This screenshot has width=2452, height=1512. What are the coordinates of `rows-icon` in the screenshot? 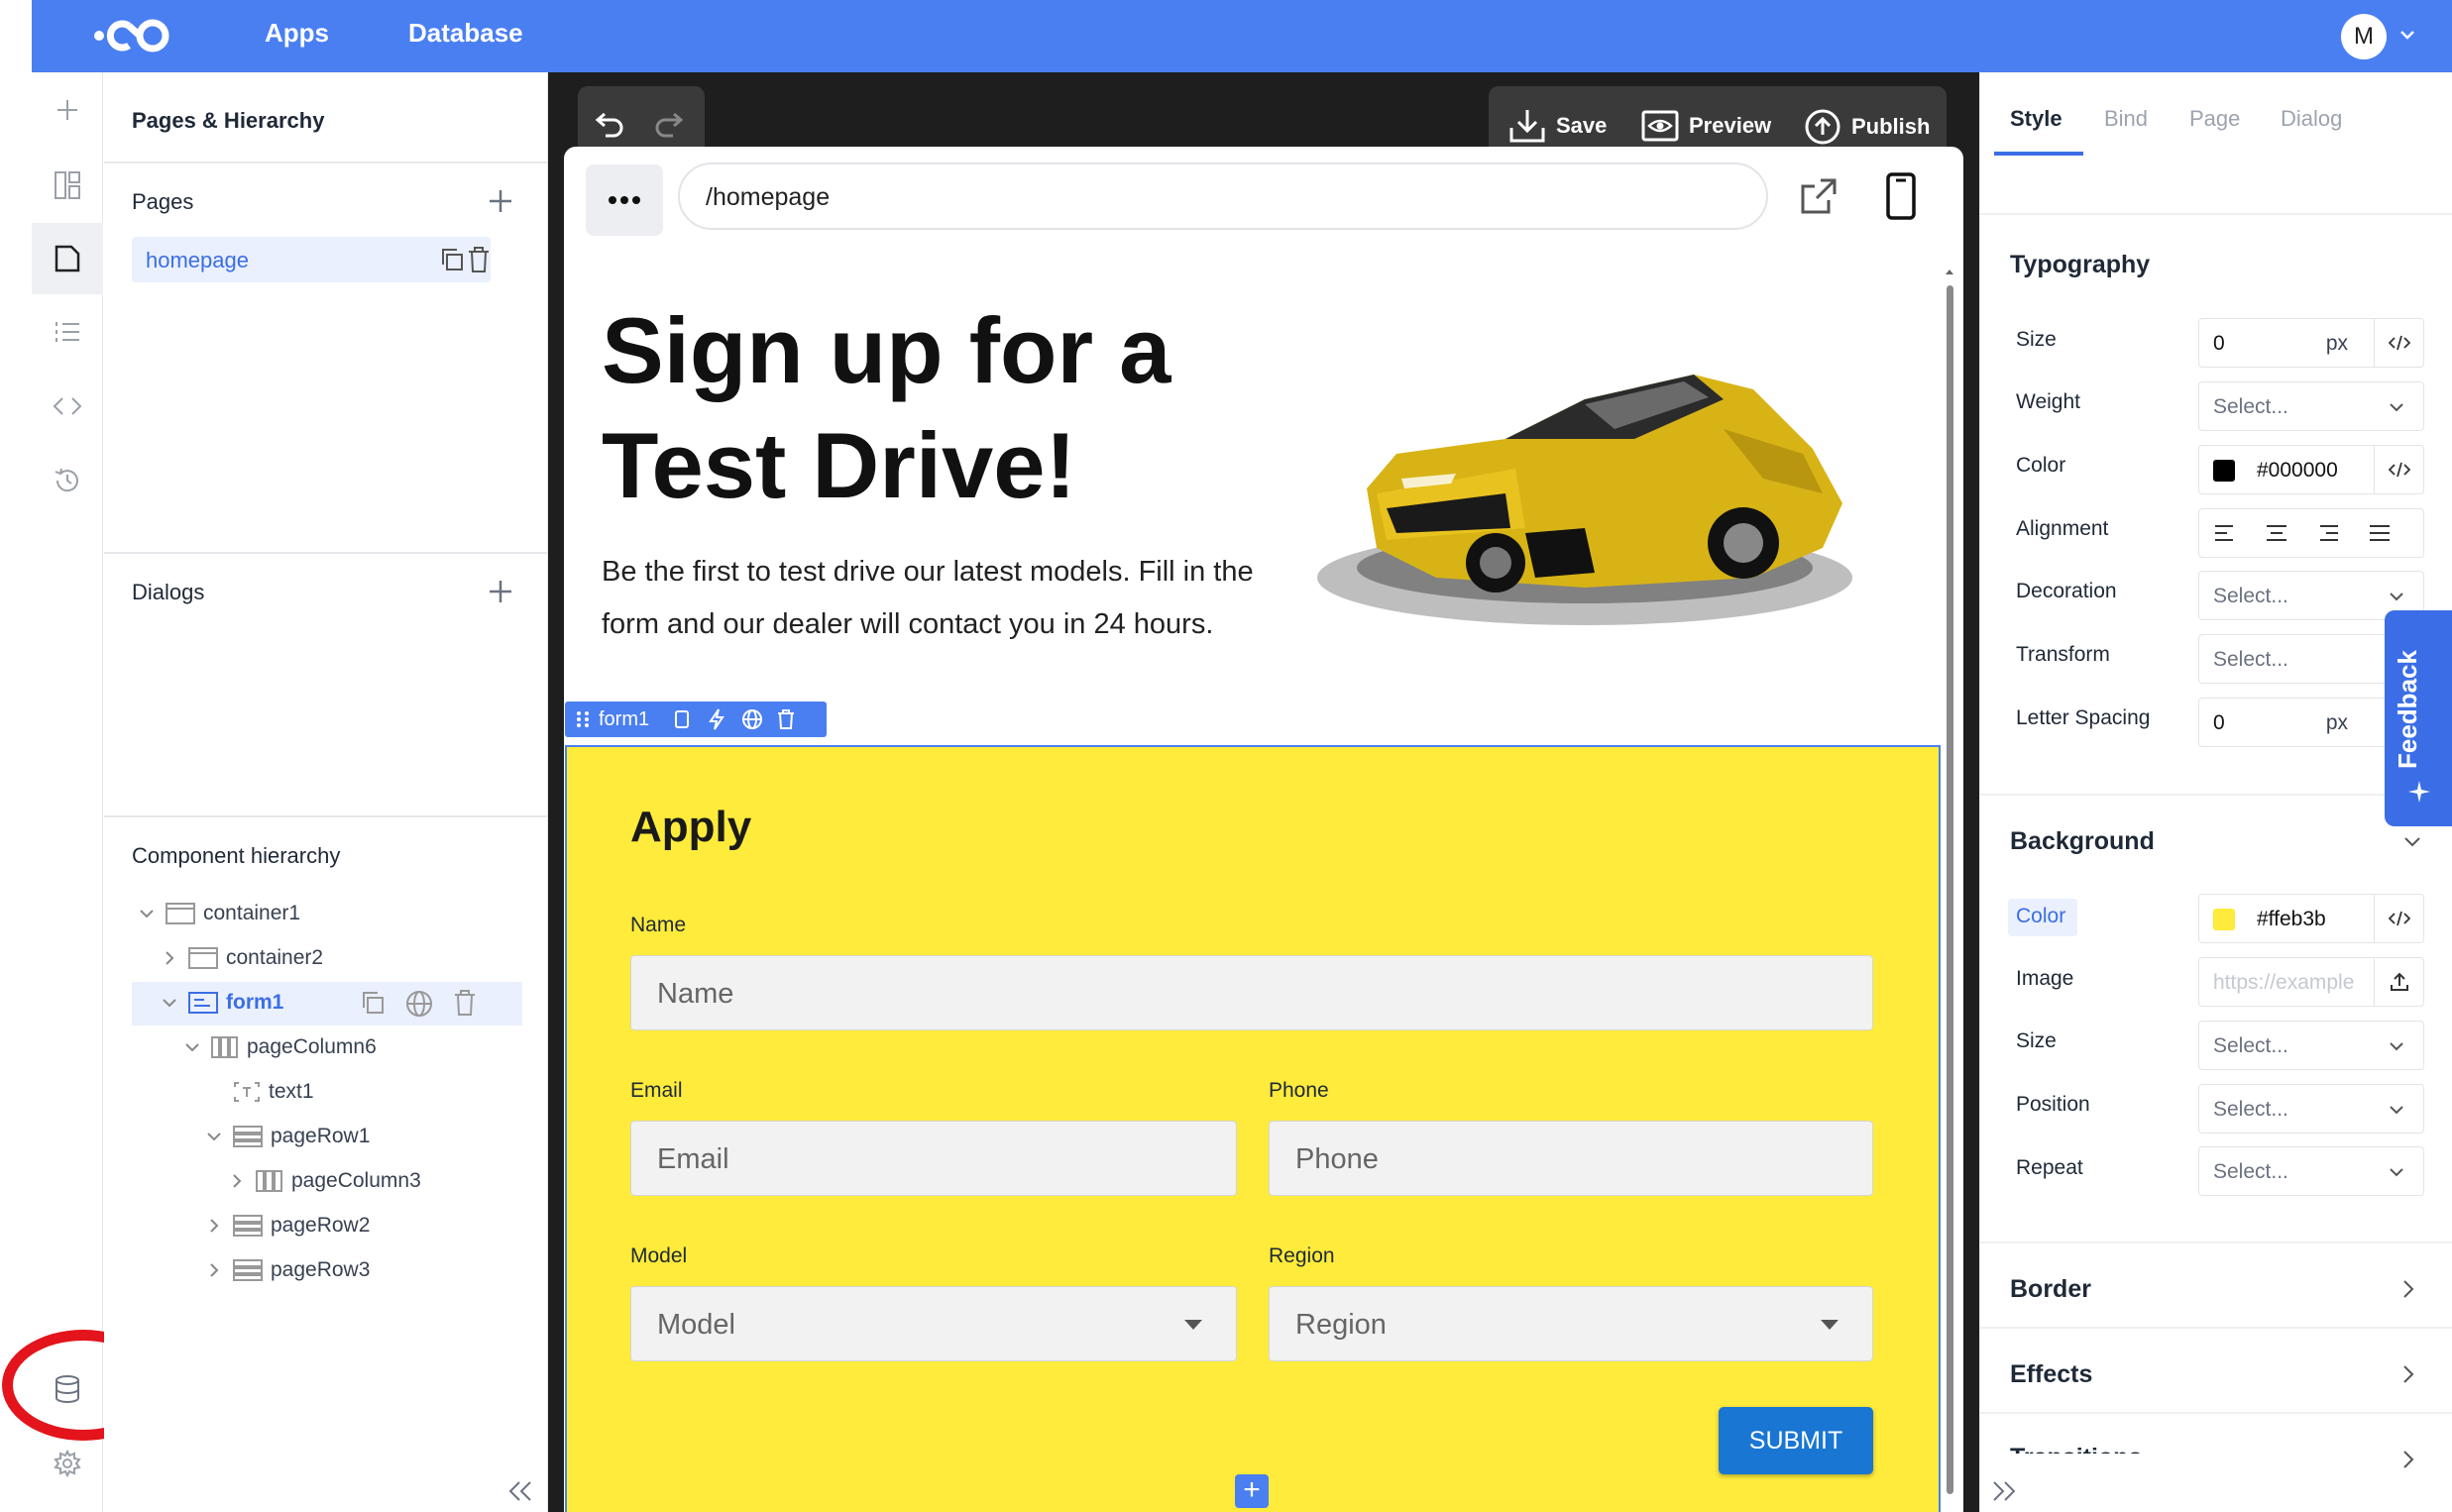 It's located at (248, 1137).